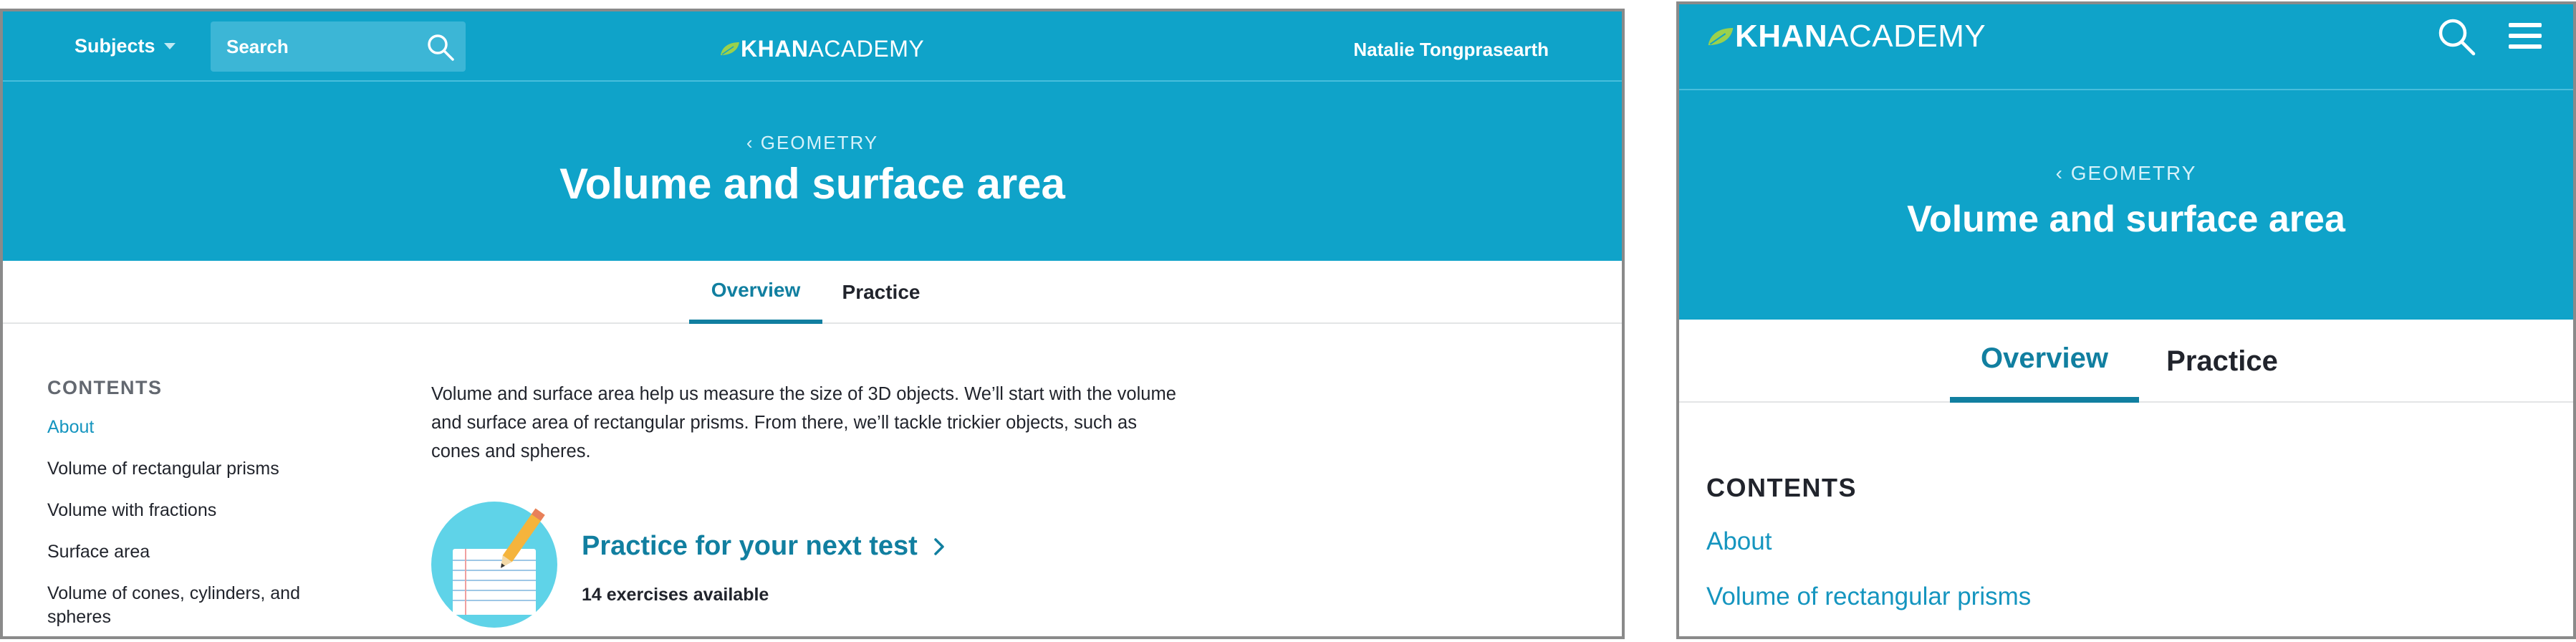  What do you see at coordinates (939, 546) in the screenshot?
I see `chevron-right-icon` at bounding box center [939, 546].